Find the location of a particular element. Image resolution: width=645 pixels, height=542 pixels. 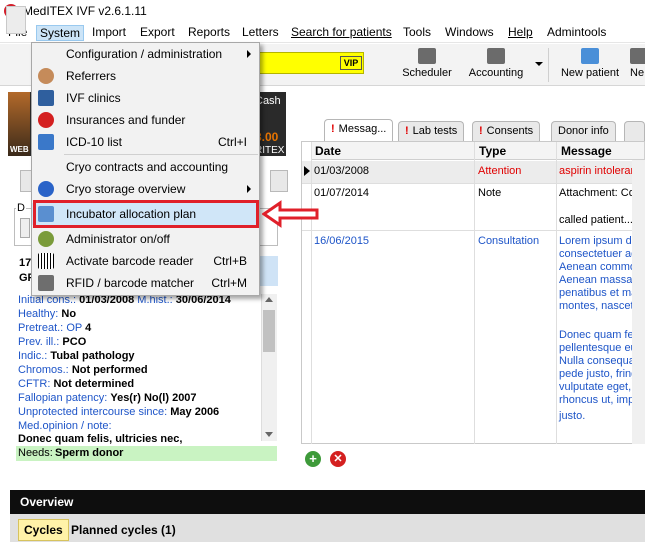

tab-consents-label: Consents is located at coordinates (510, 131).